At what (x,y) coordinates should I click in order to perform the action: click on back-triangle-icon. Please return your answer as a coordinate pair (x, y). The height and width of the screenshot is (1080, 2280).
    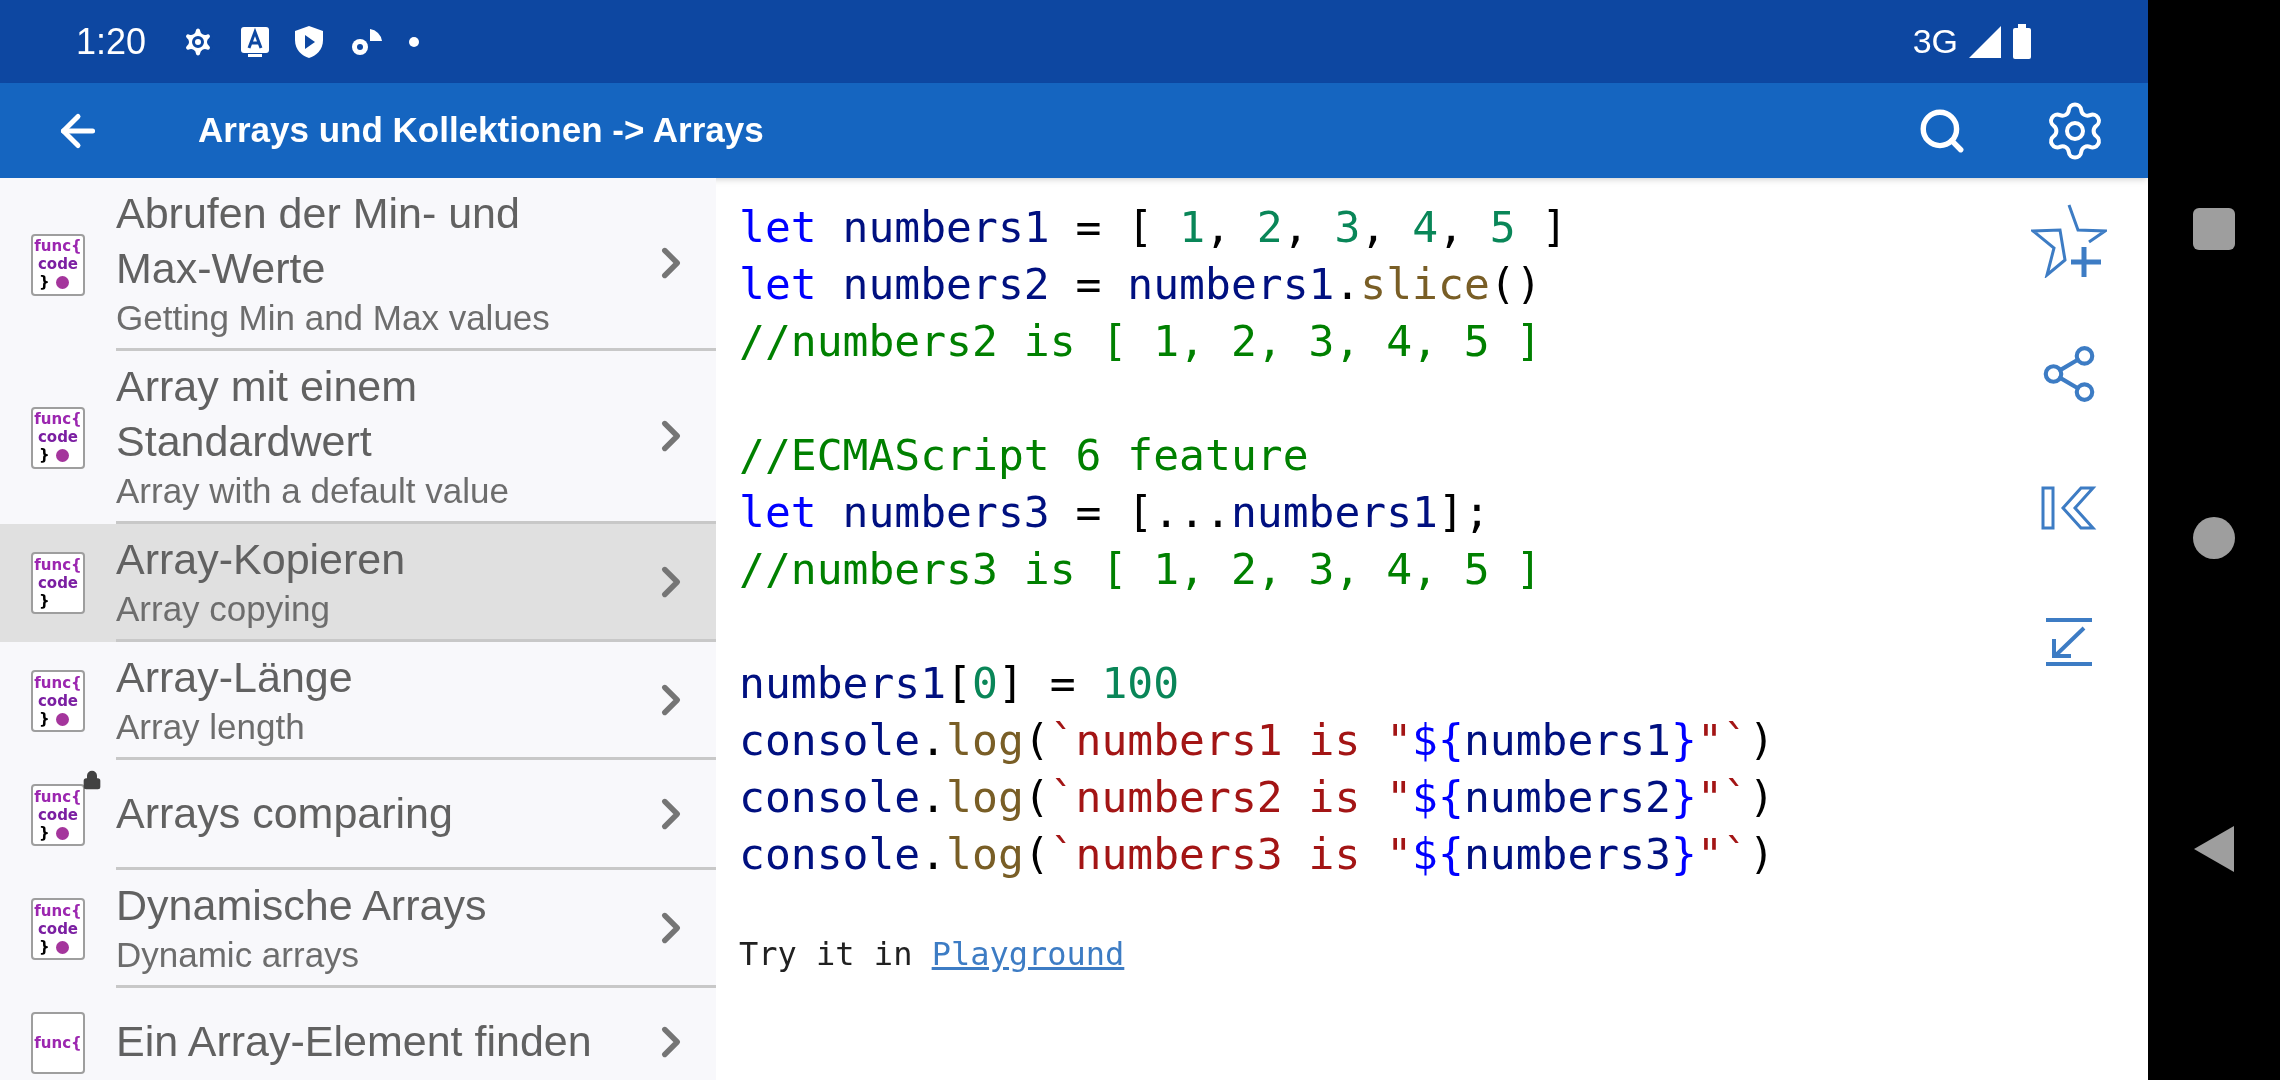
    Looking at the image, I should click on (2214, 849).